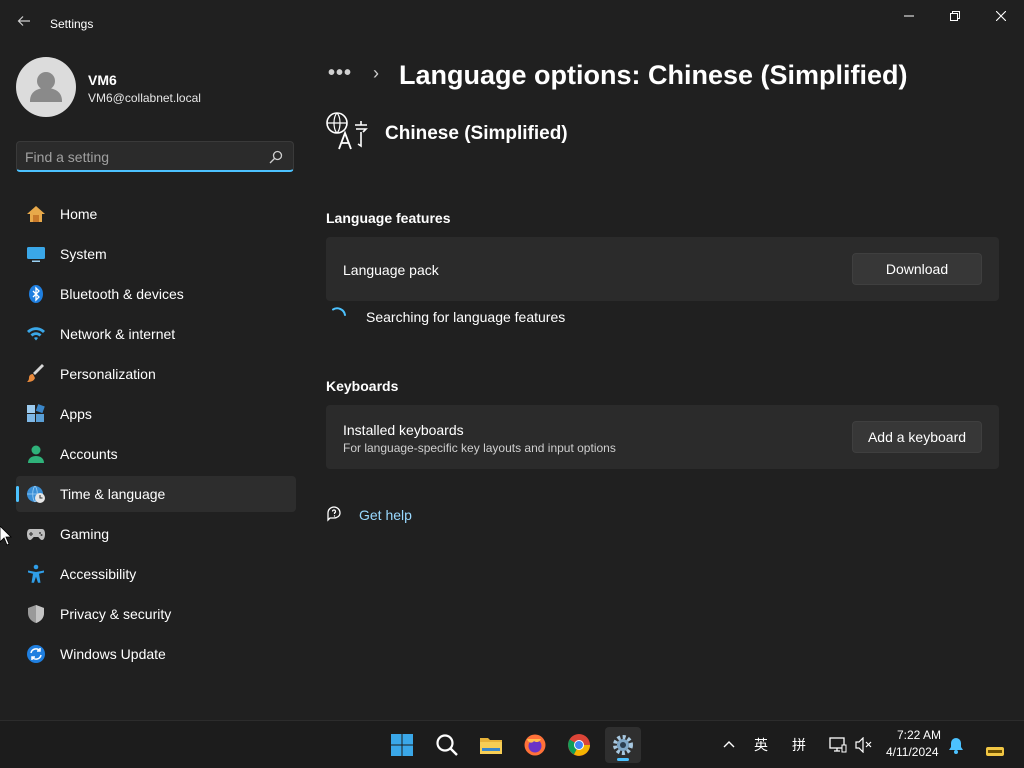  What do you see at coordinates (113, 494) in the screenshot?
I see `sidebar-item-label: Time & language` at bounding box center [113, 494].